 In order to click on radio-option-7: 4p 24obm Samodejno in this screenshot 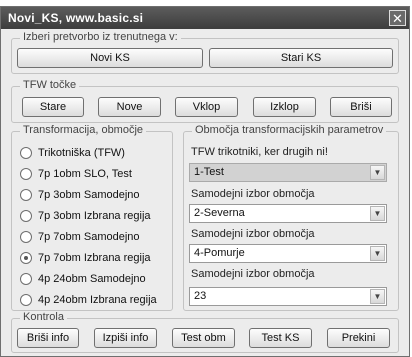, I will do `click(83, 279)`.